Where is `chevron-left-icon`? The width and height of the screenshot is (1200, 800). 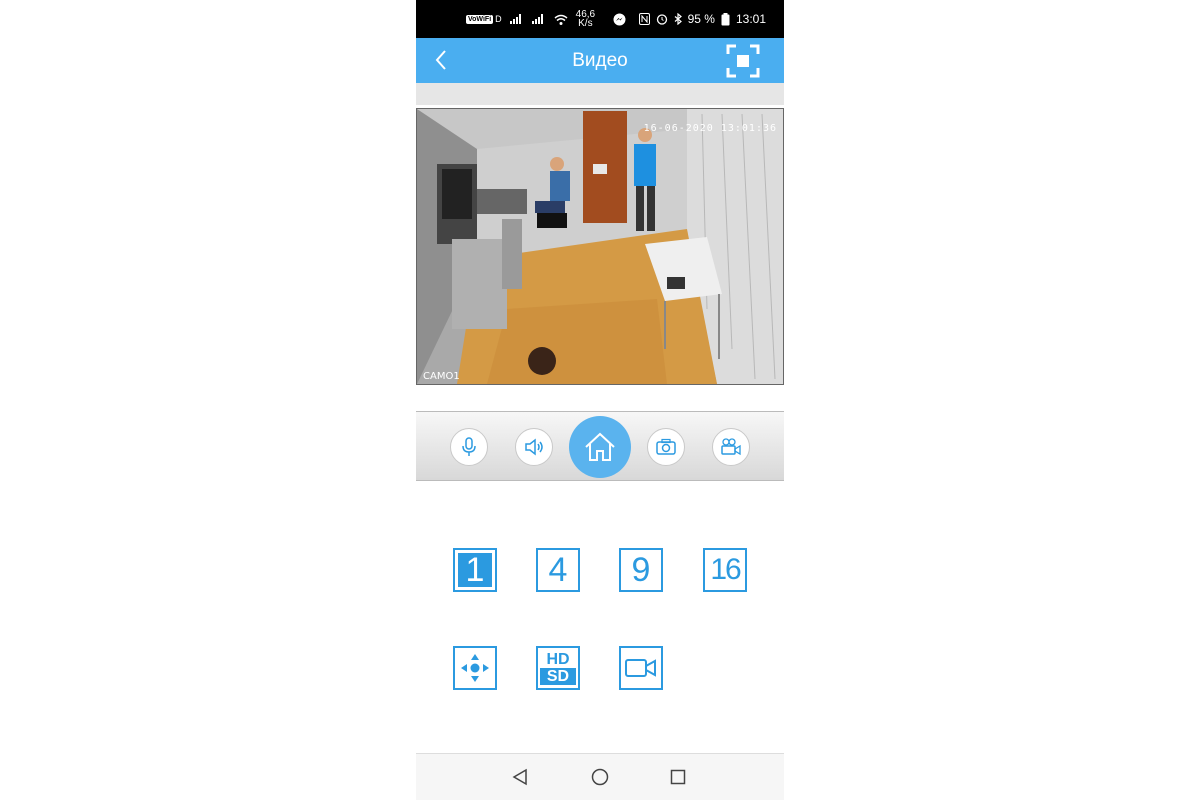
chevron-left-icon is located at coordinates (440, 60).